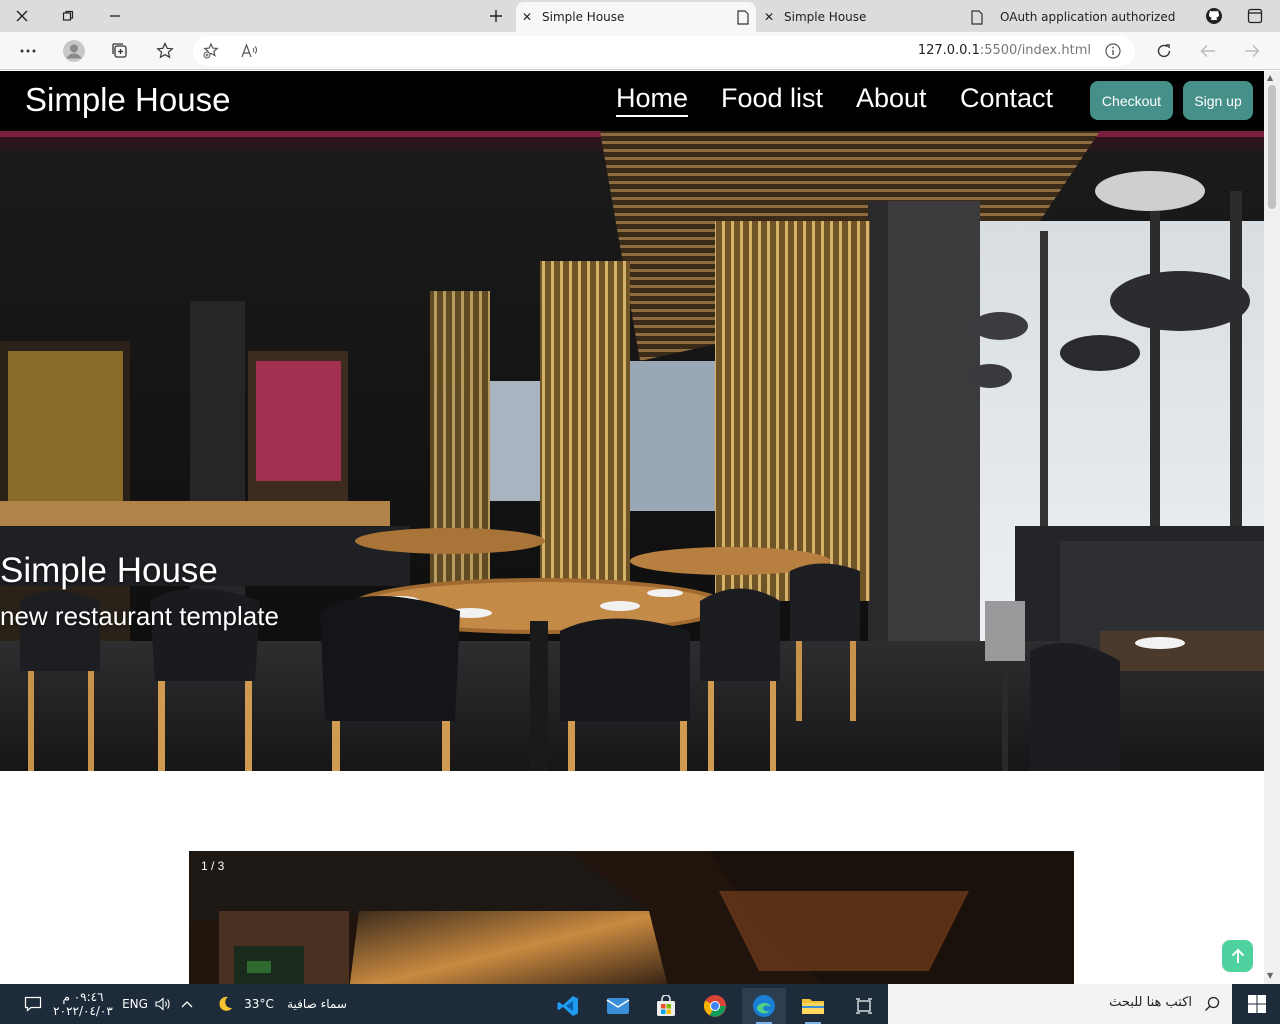 The image size is (1280, 1024). What do you see at coordinates (618, 1006) in the screenshot?
I see `mail-icon` at bounding box center [618, 1006].